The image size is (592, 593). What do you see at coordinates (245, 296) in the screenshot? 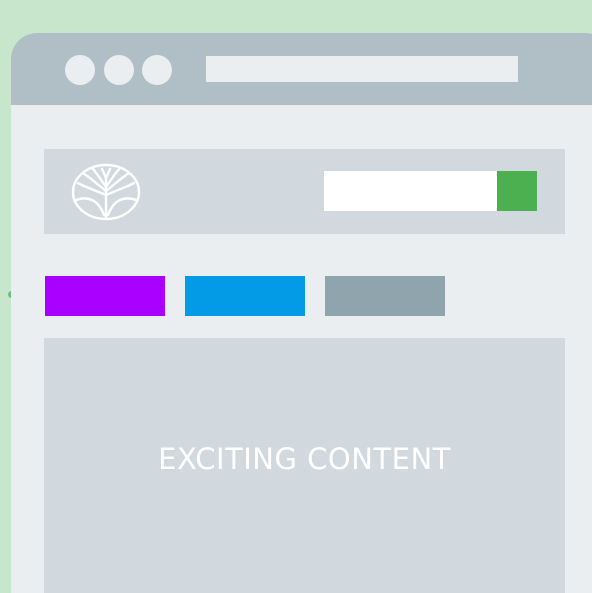
I see `nav-button-blue` at bounding box center [245, 296].